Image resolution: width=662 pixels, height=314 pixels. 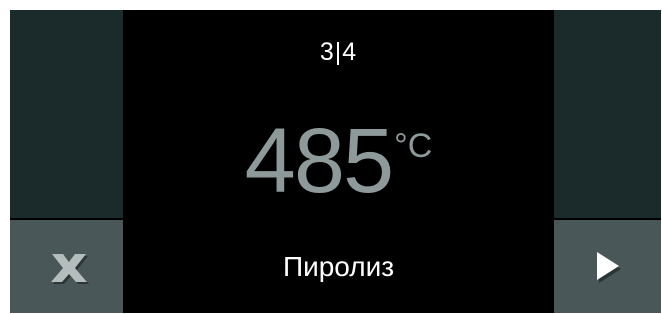 I want to click on program-name: Пиролиз, so click(x=338, y=266).